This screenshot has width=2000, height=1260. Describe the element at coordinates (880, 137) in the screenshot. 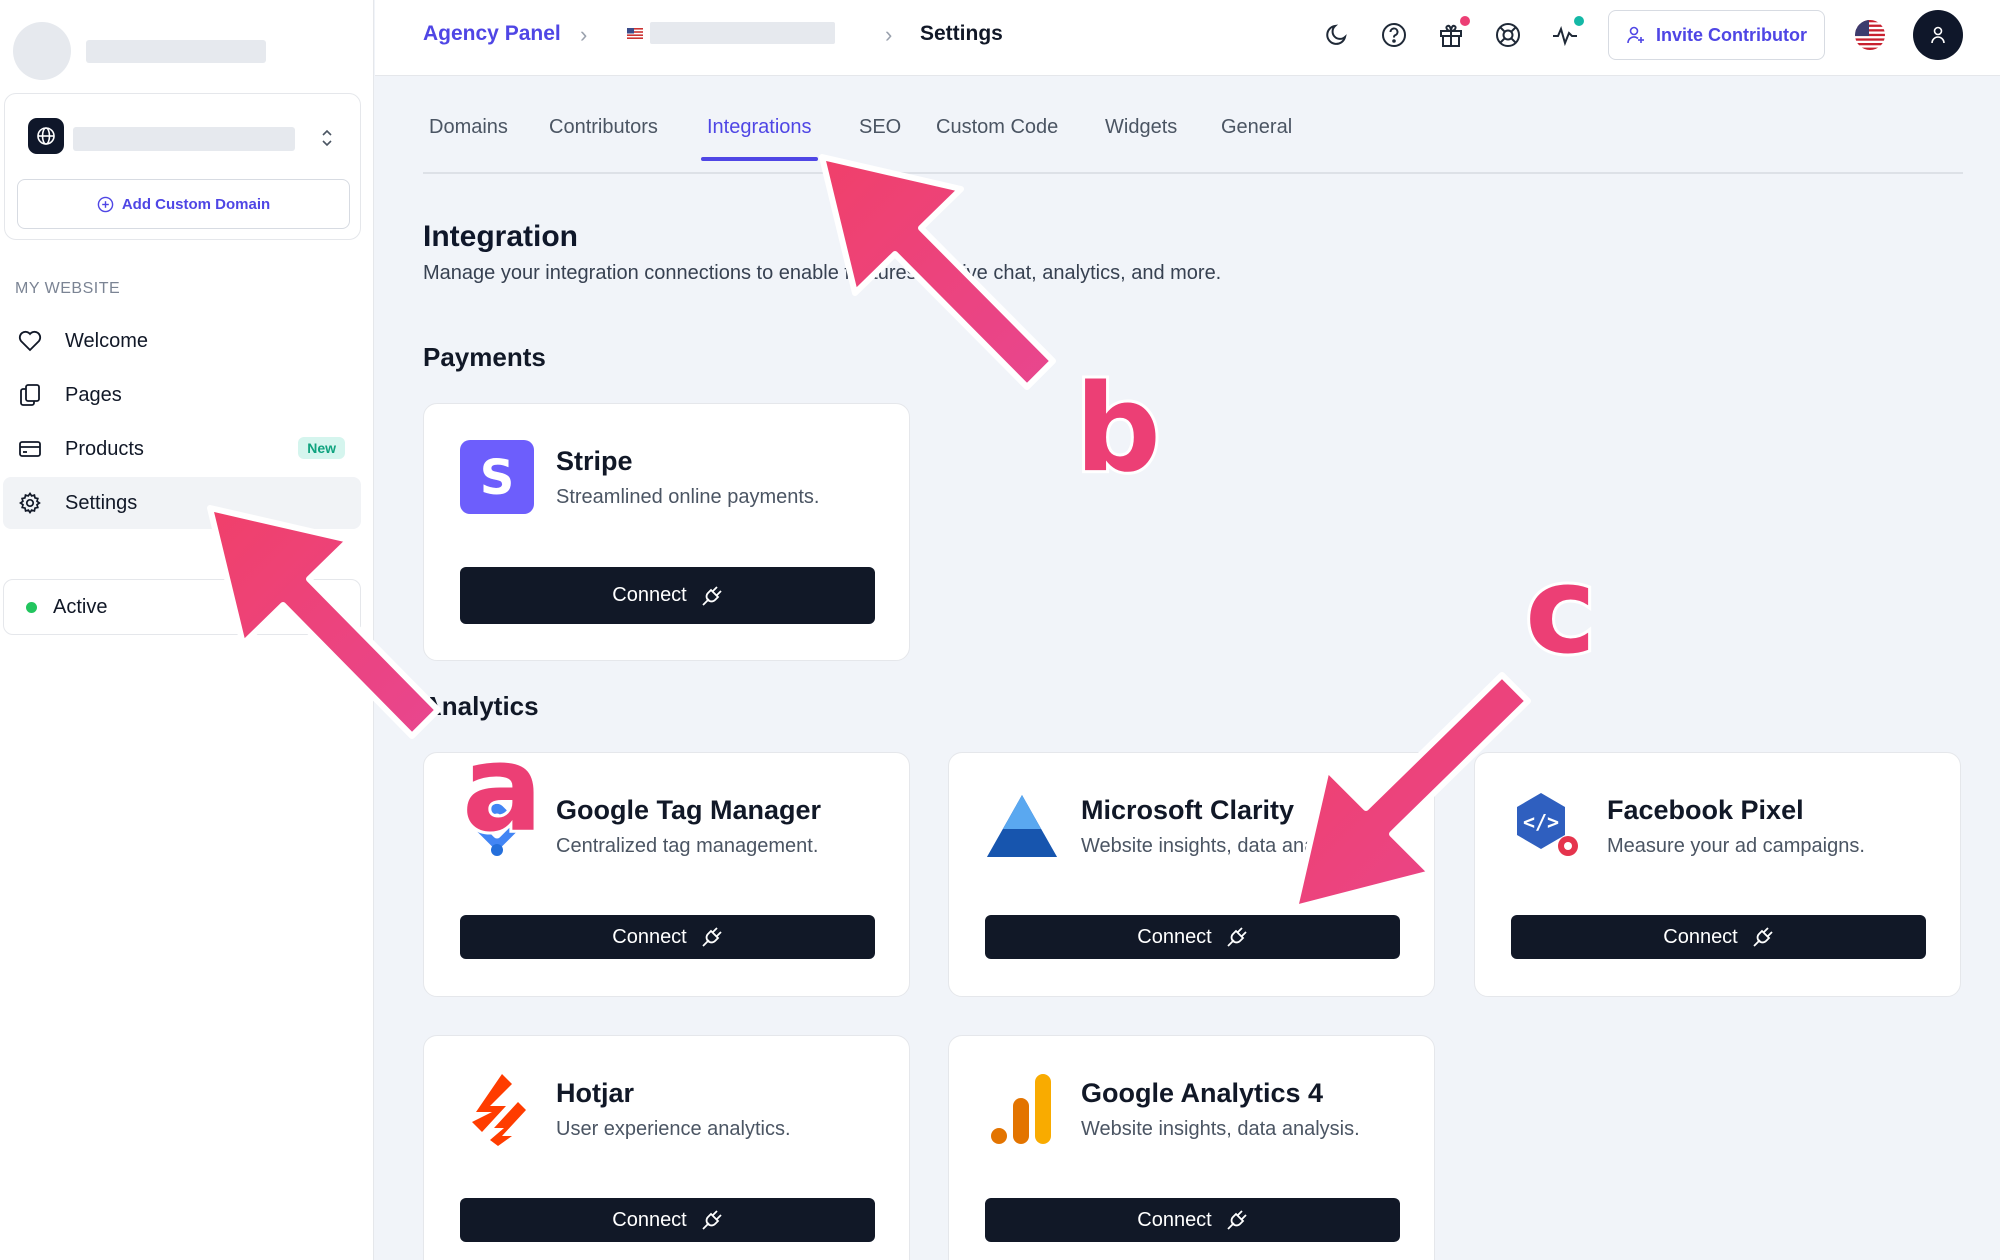

I see `tab-seo: SEO` at that location.